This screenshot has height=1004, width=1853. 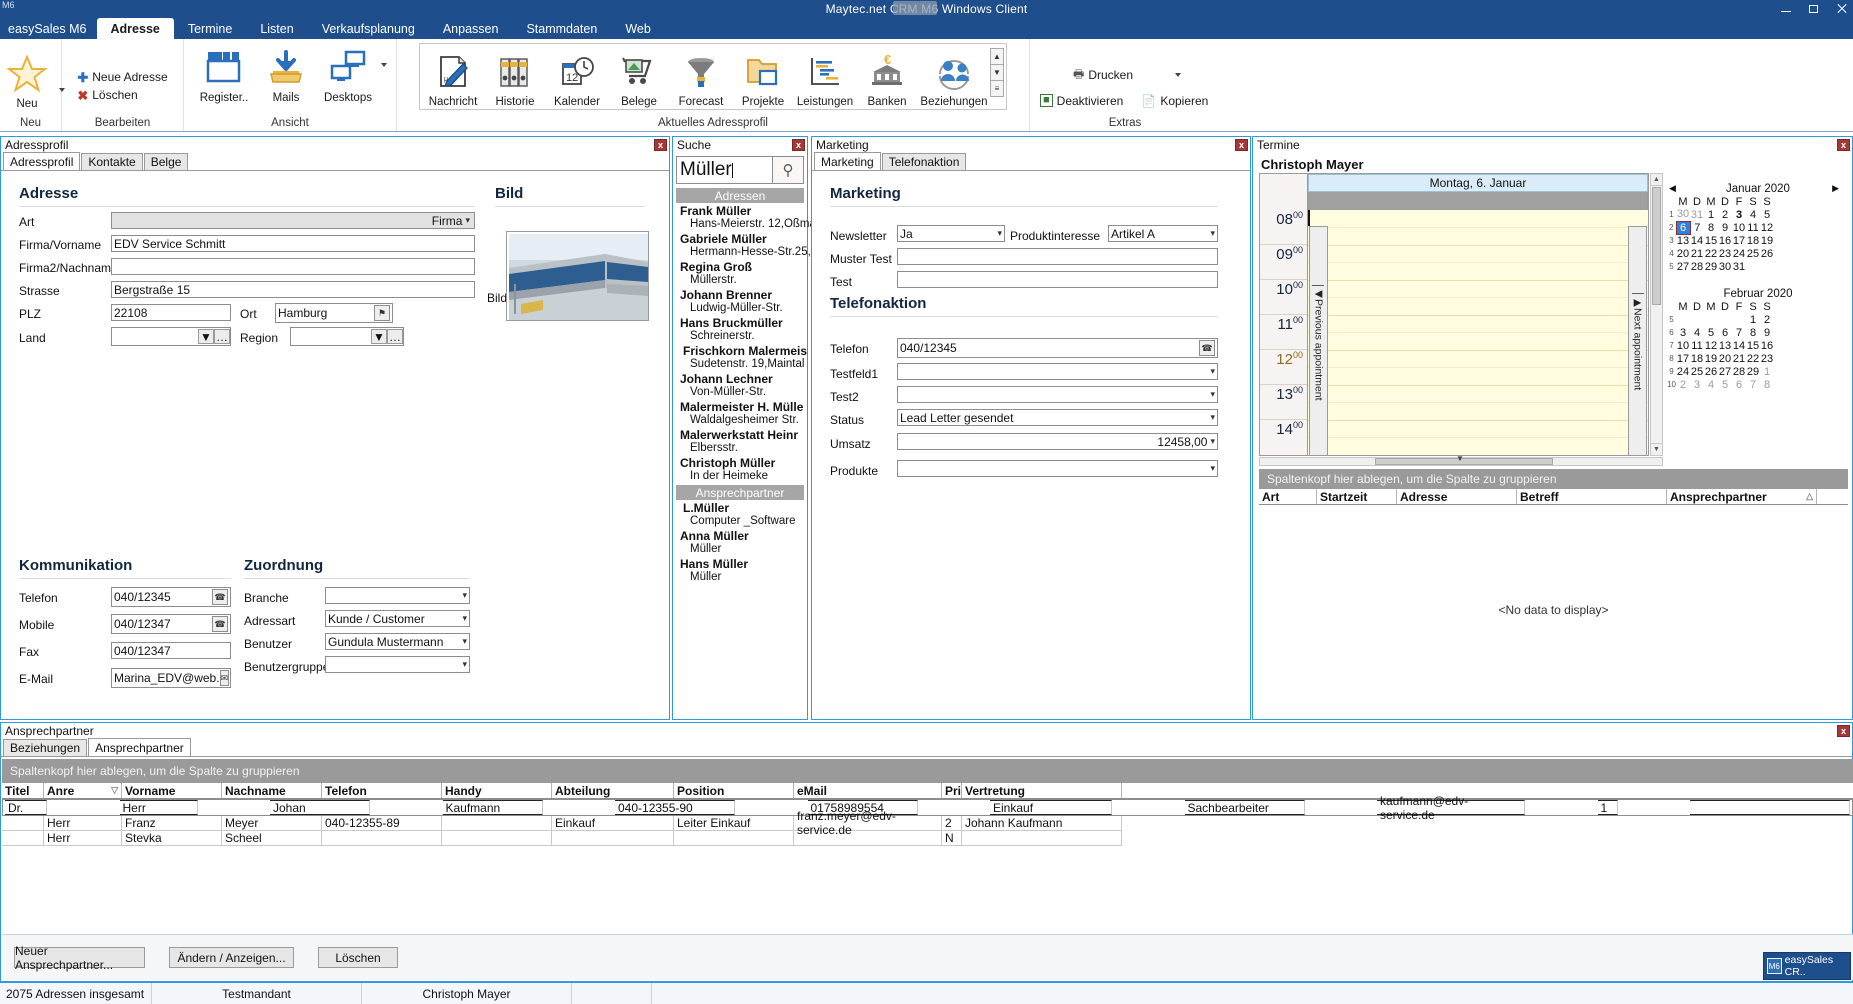 What do you see at coordinates (1767, 345) in the screenshot?
I see `day-cell: 16` at bounding box center [1767, 345].